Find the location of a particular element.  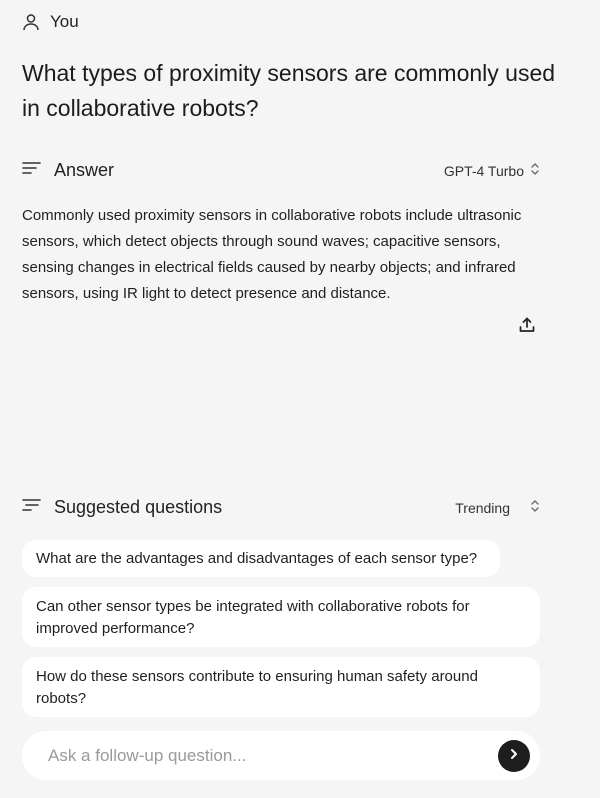

model-label: GPT-4 Turbo is located at coordinates (483, 170).